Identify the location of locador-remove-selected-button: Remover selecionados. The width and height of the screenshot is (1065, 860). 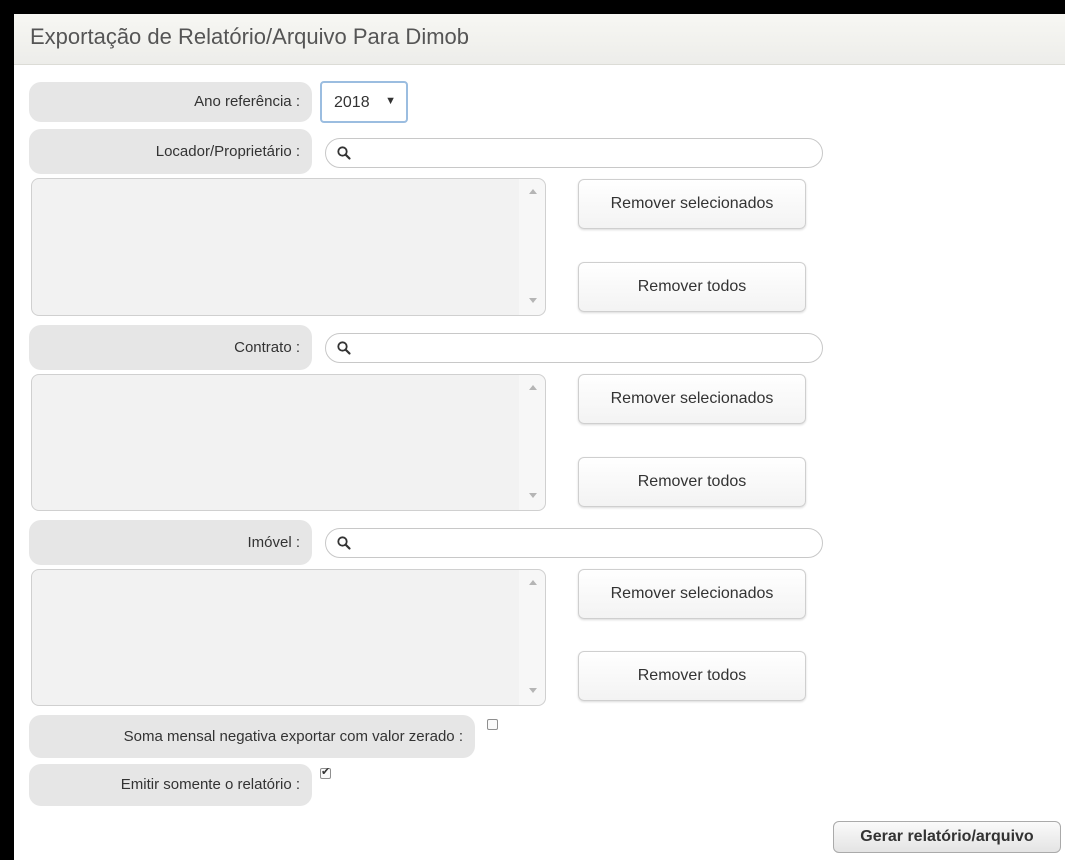
(692, 204).